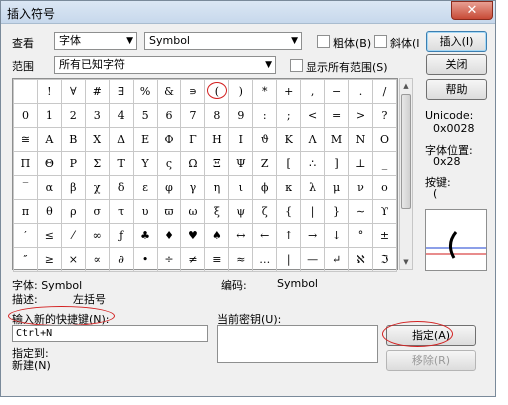  I want to click on symbol-cell: ∝, so click(97, 259).